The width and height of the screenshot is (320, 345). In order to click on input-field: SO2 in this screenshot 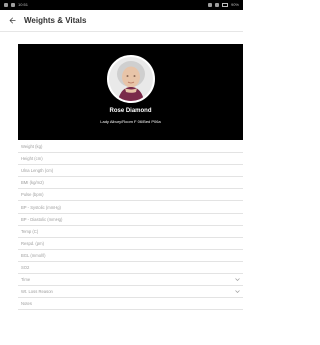, I will do `click(130, 268)`.